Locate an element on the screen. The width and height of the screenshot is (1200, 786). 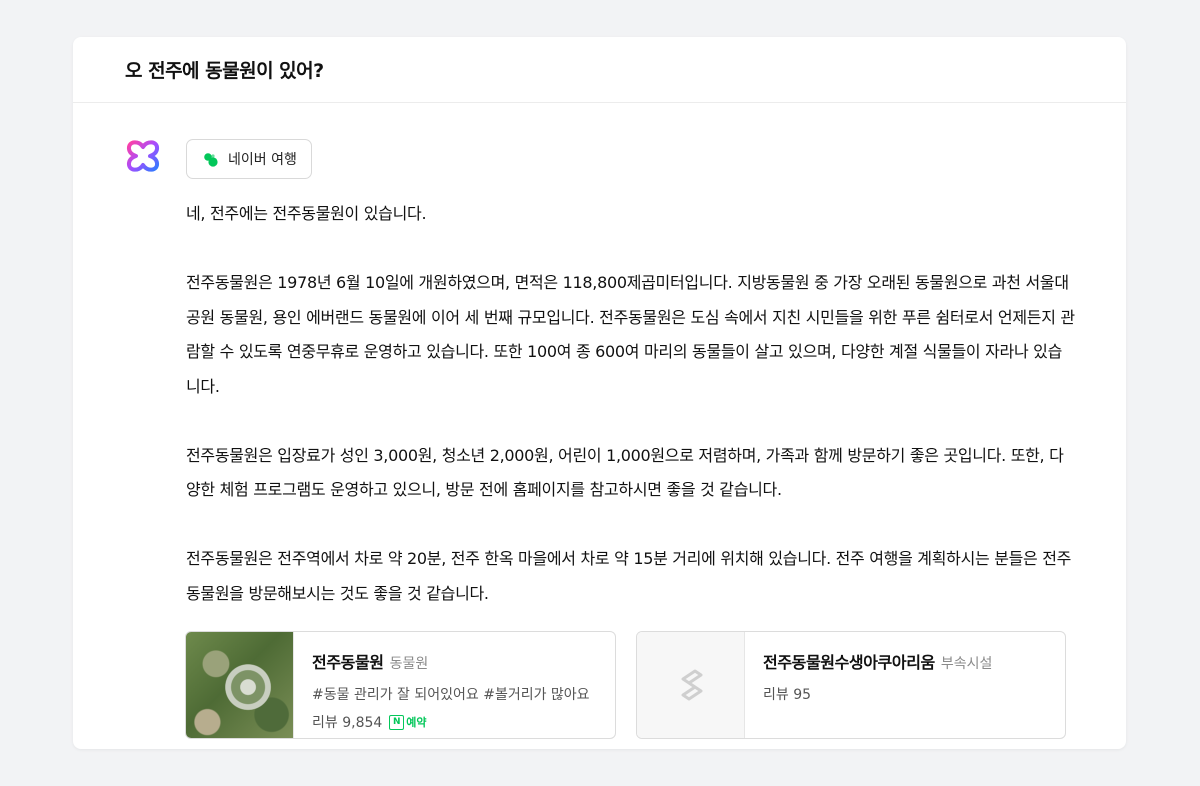
reserve-badge: N 예약 is located at coordinates (408, 722).